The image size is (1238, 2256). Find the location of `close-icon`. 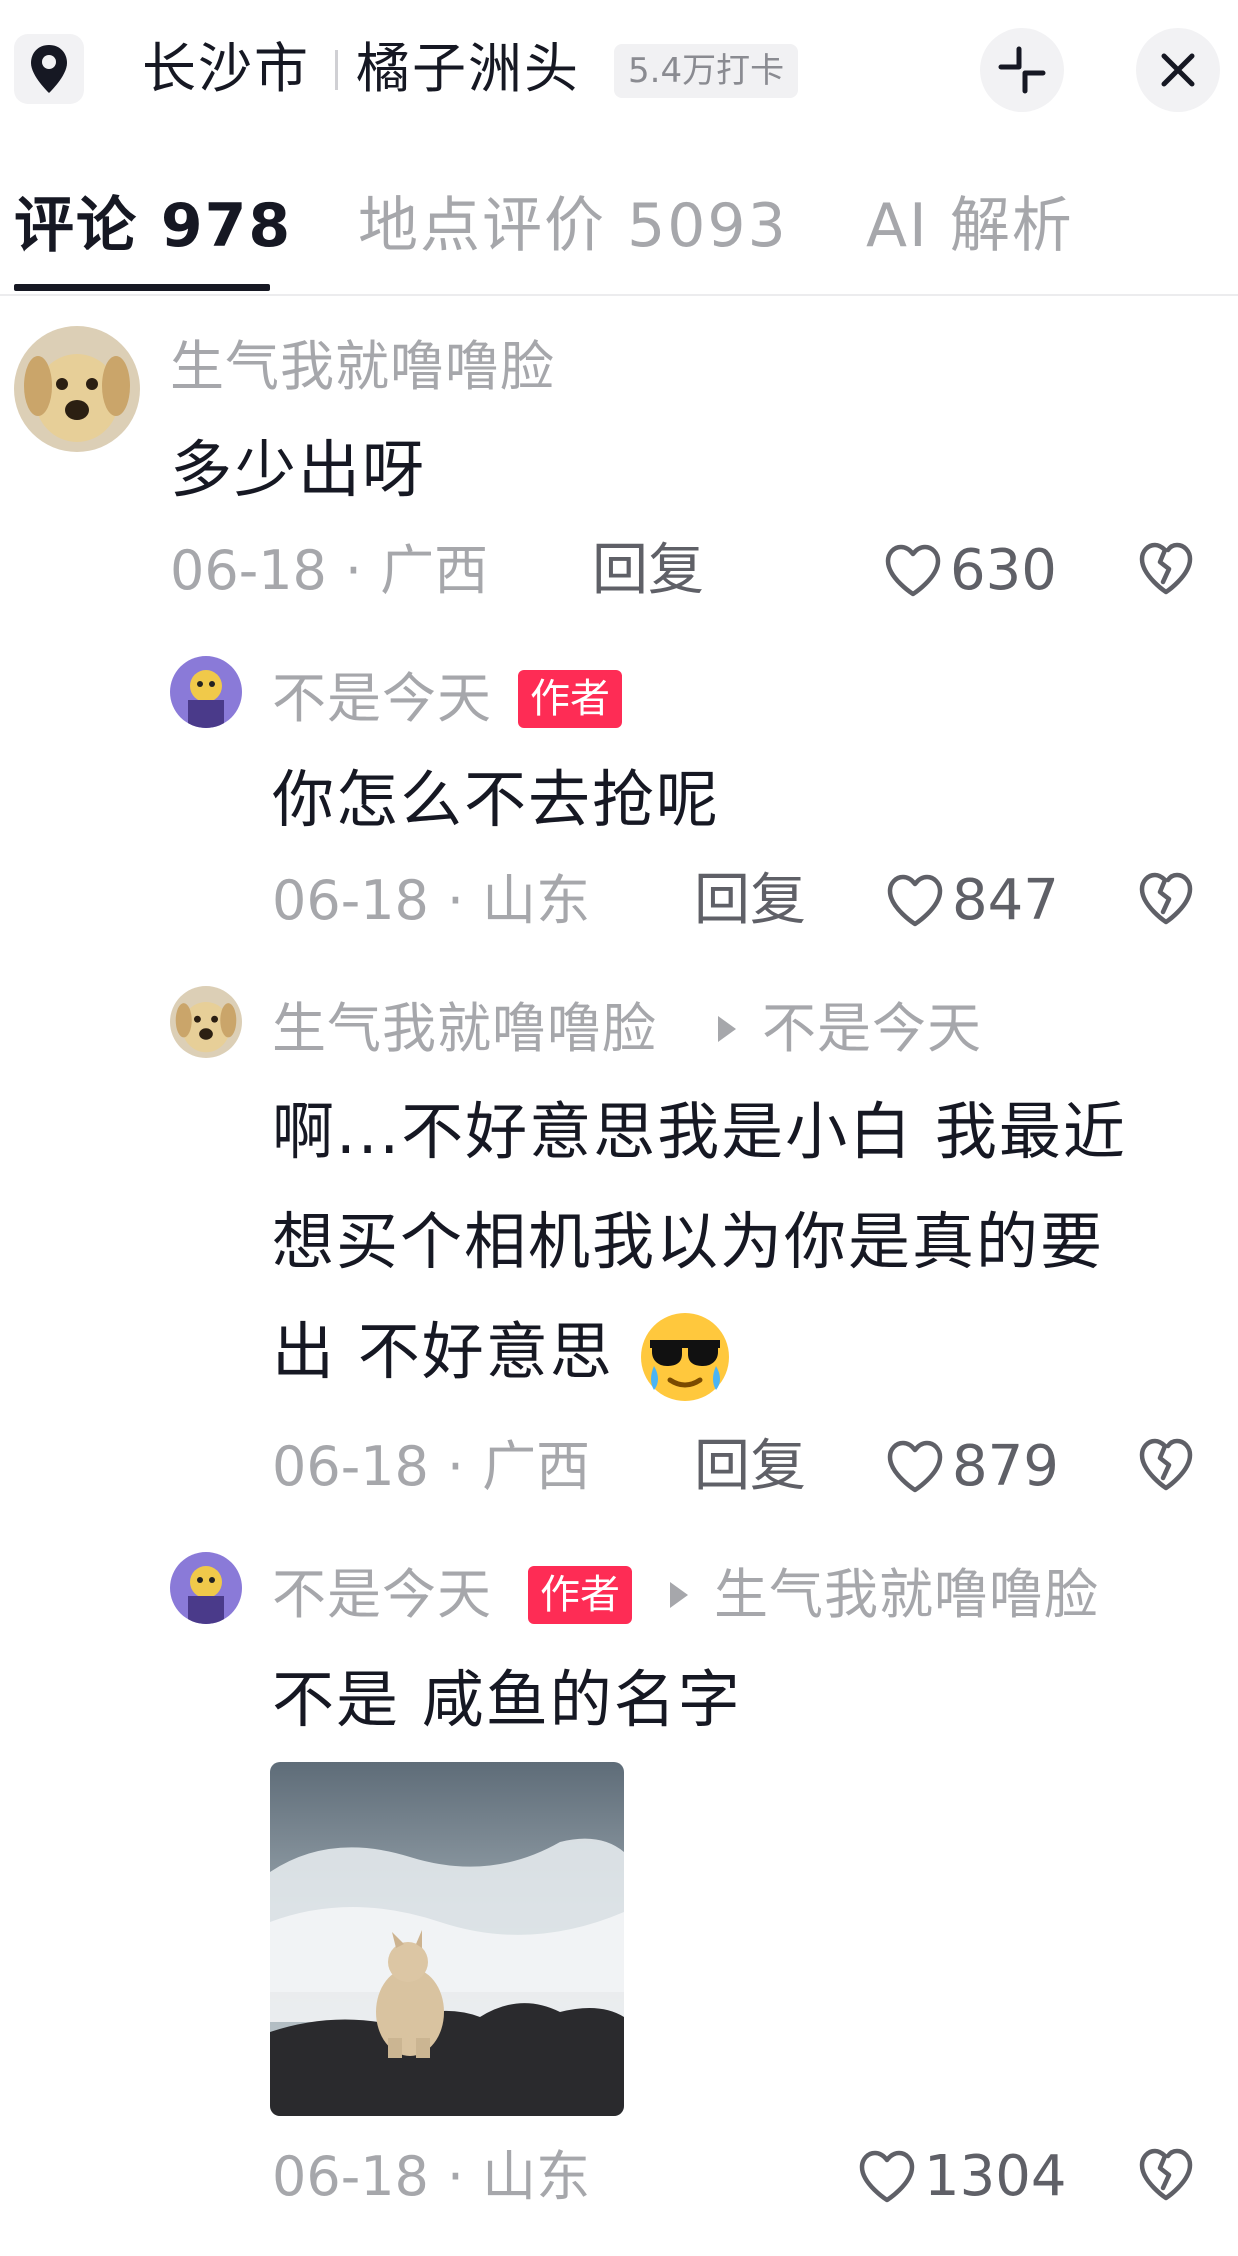

close-icon is located at coordinates (1178, 70).